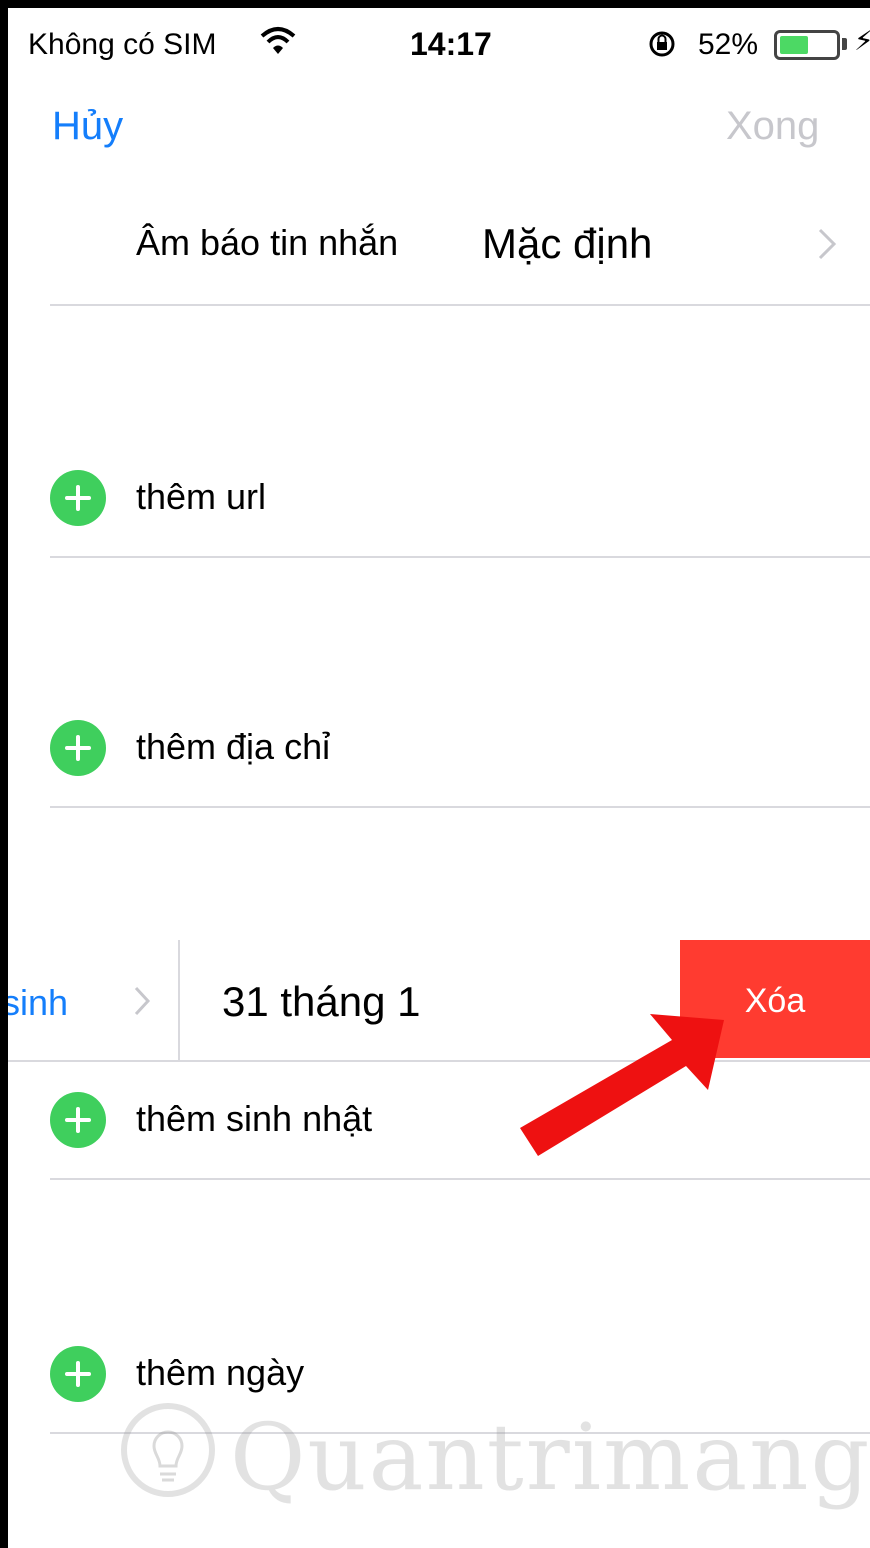 Image resolution: width=870 pixels, height=1548 pixels. I want to click on add-url-label: thêm url, so click(201, 496).